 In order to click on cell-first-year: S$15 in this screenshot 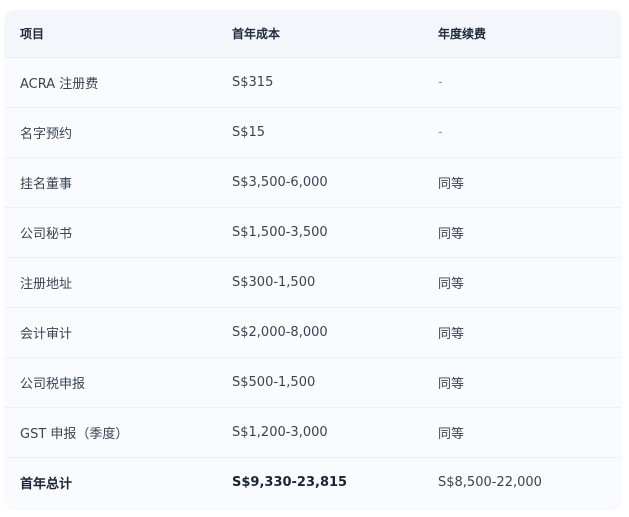, I will do `click(320, 132)`.